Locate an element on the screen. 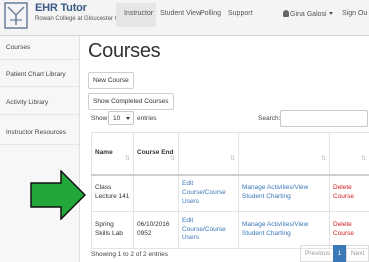  sidebar-item-patient-chart-library: Patient Chart Library is located at coordinates (40, 76).